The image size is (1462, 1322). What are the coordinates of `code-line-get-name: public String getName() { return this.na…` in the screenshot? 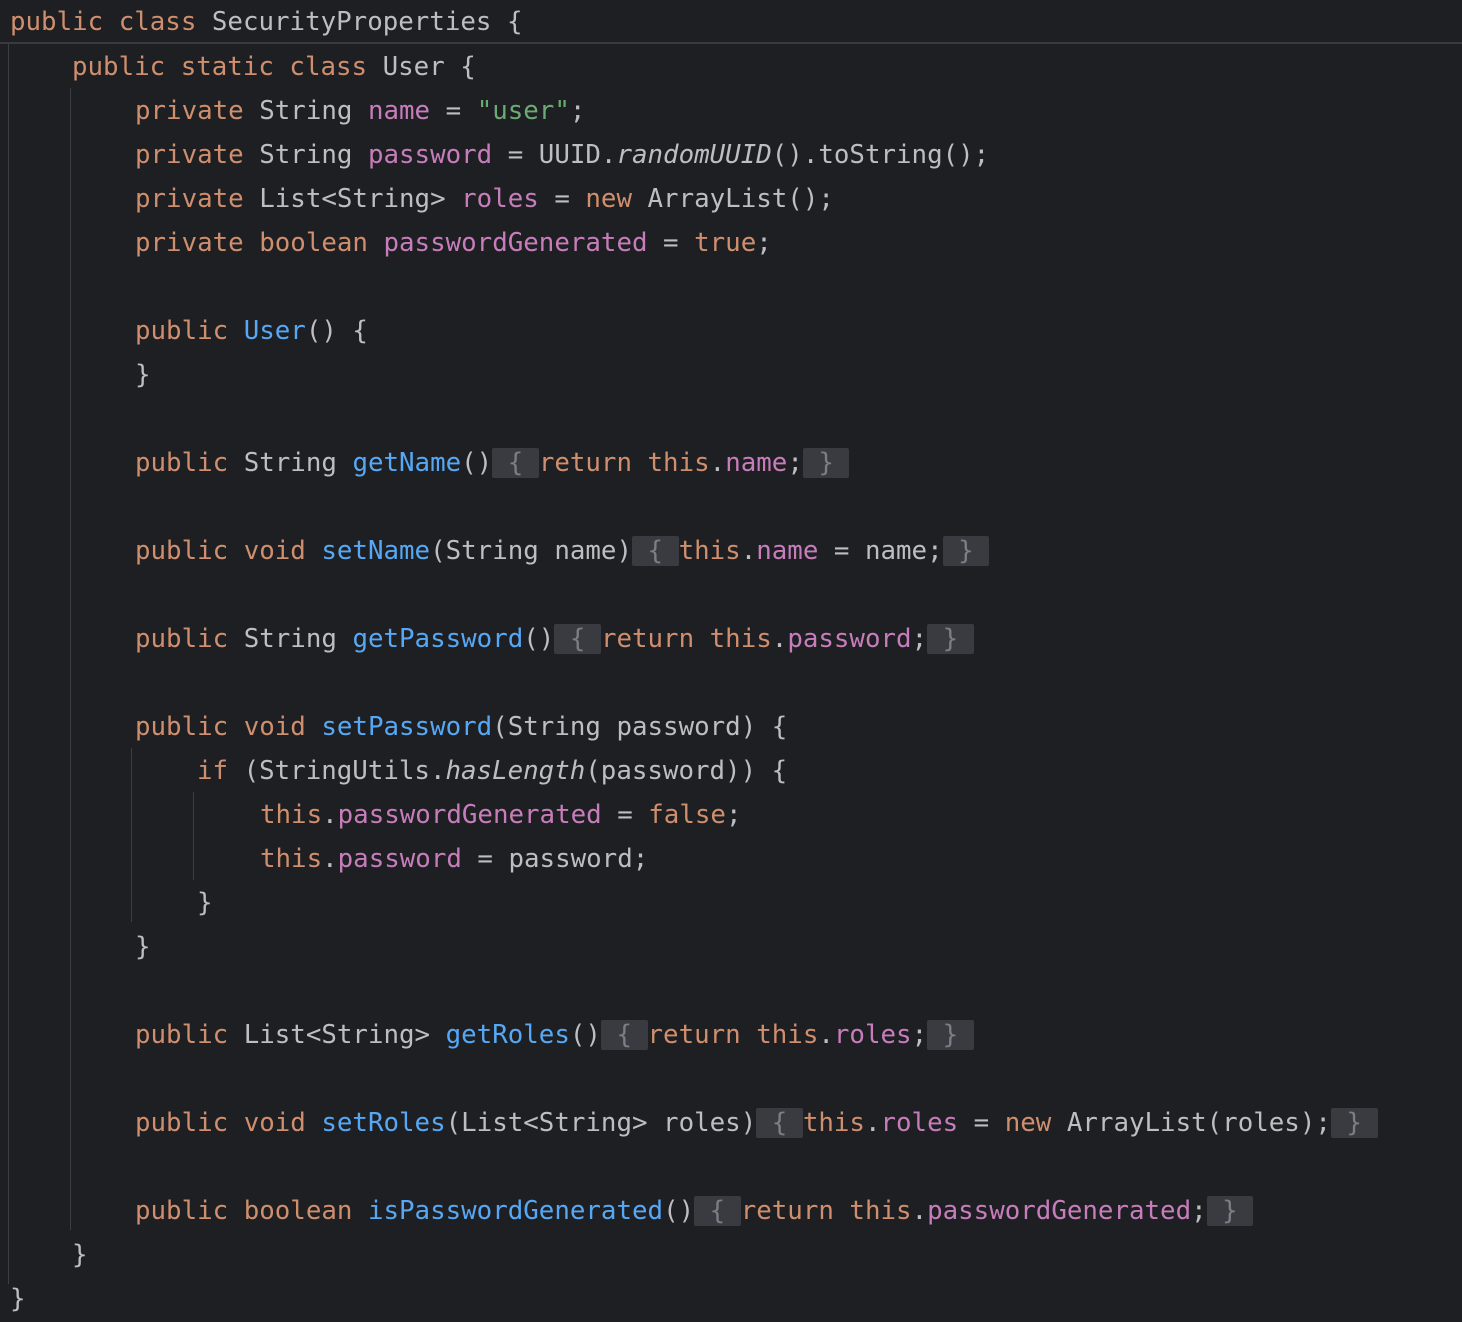 It's located at (492, 463).